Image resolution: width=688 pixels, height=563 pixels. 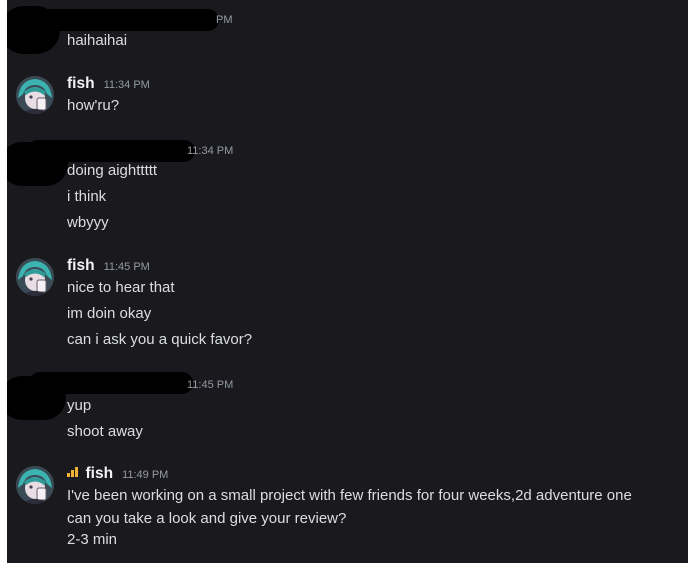 I want to click on message-header: fish 11:34 PM, so click(x=108, y=85).